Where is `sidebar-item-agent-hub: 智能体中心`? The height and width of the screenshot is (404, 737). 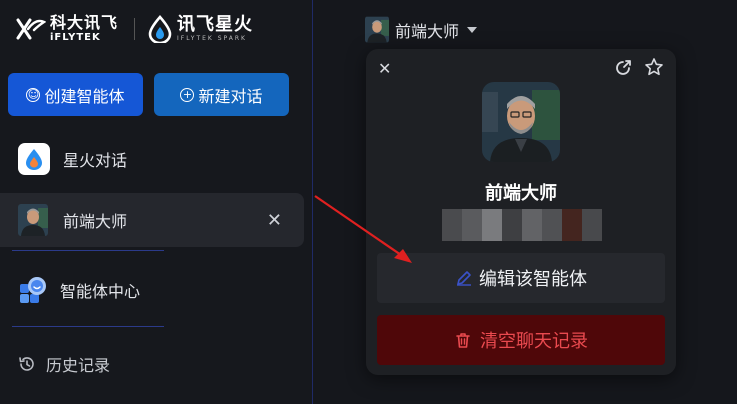 sidebar-item-agent-hub: 智能体中心 is located at coordinates (152, 290).